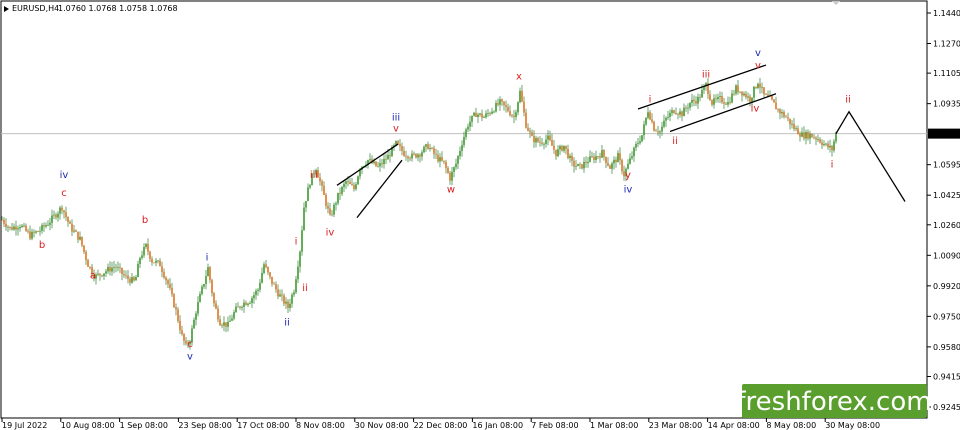  I want to click on price-tick-label: 1.0595, so click(946, 165).